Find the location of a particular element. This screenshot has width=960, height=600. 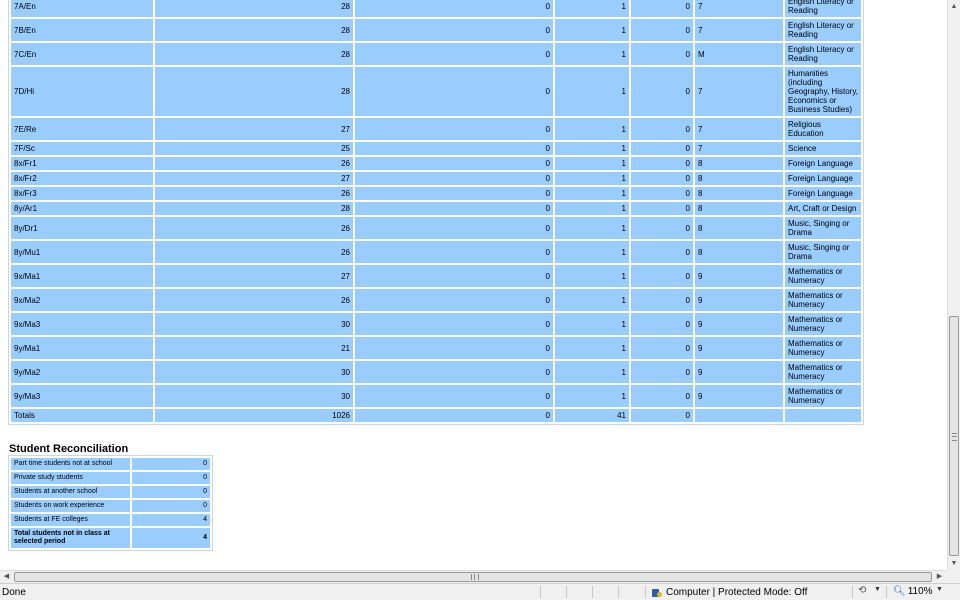

totals-label: Totals is located at coordinates (82, 415).